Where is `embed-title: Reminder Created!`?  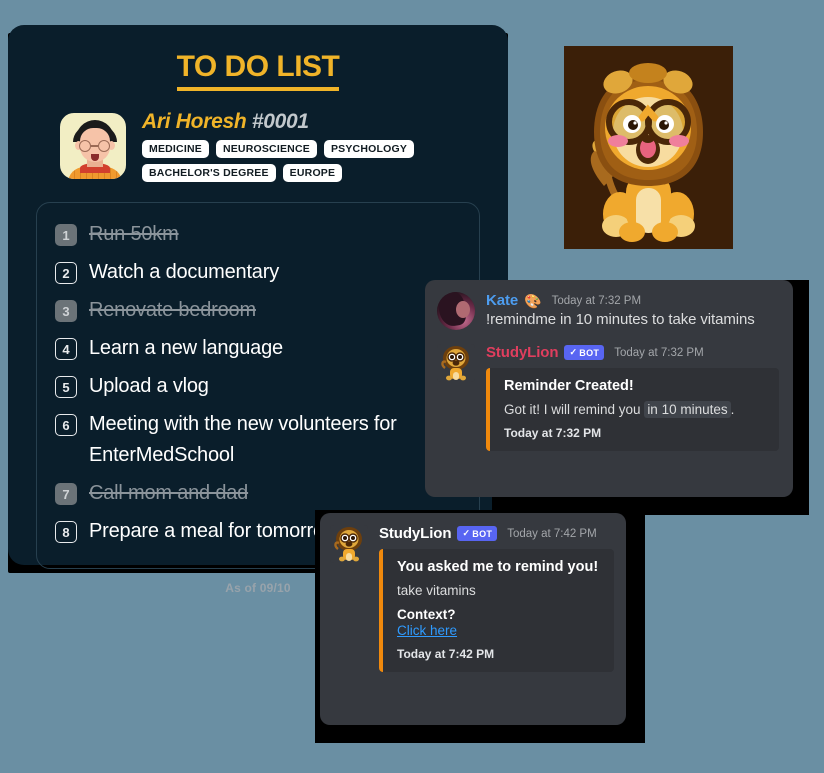
embed-title: Reminder Created! is located at coordinates (569, 386).